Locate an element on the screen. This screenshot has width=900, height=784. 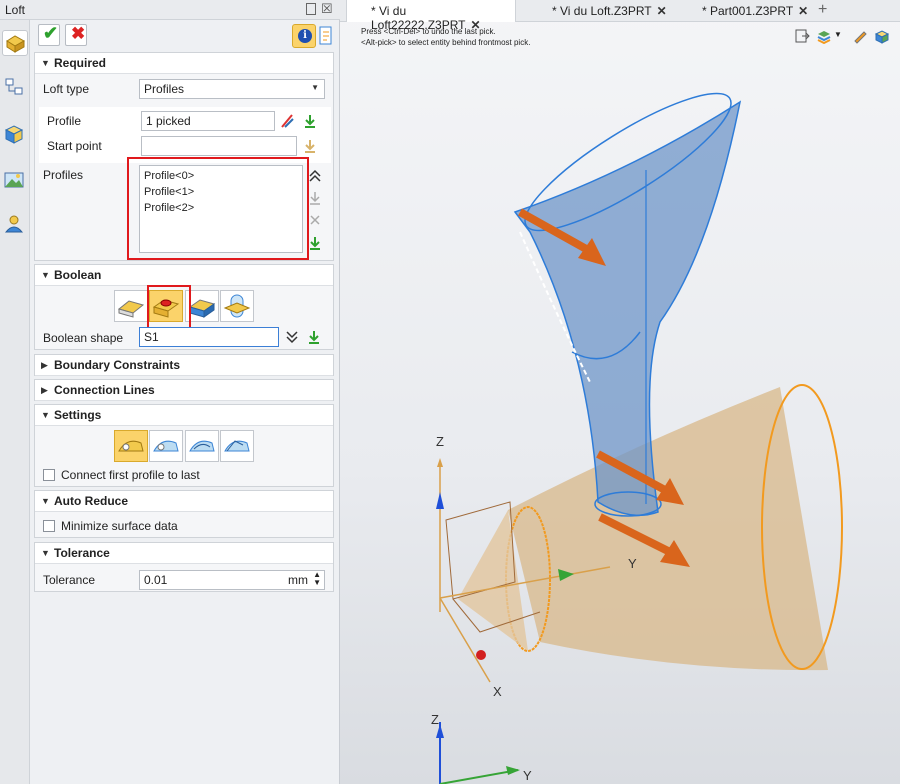
section-required-title: Required is located at coordinates (80, 63).